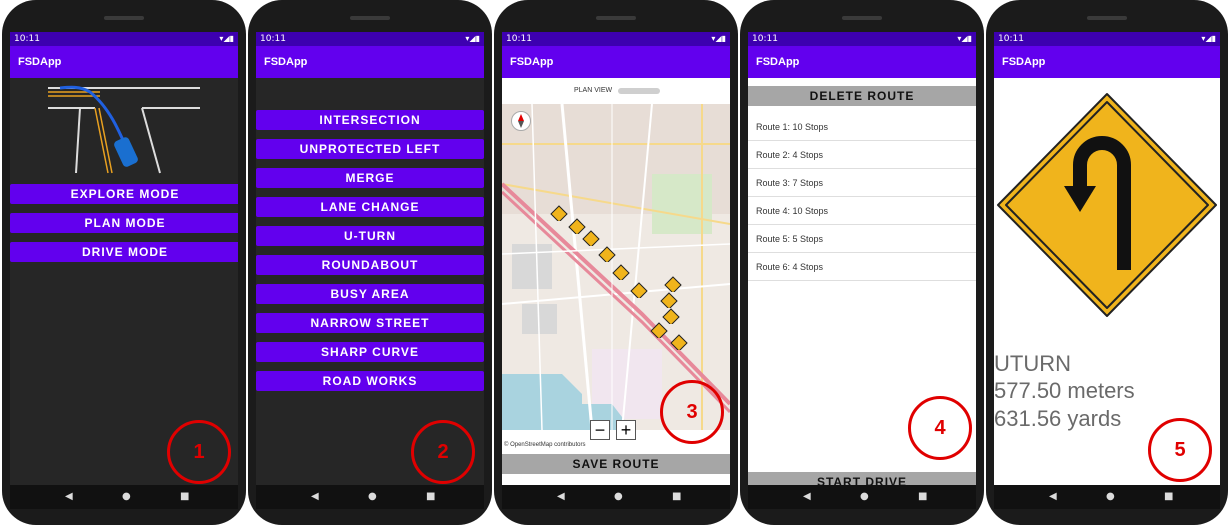 This screenshot has width=1230, height=525. Describe the element at coordinates (370, 236) in the screenshot. I see `scenario-u-turn-button: U-TURN` at that location.